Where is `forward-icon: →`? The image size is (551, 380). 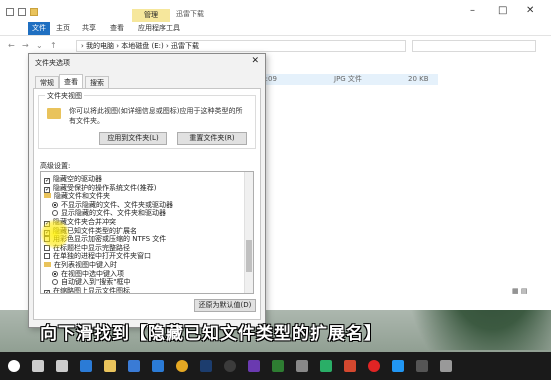 forward-icon: → is located at coordinates (25, 45).